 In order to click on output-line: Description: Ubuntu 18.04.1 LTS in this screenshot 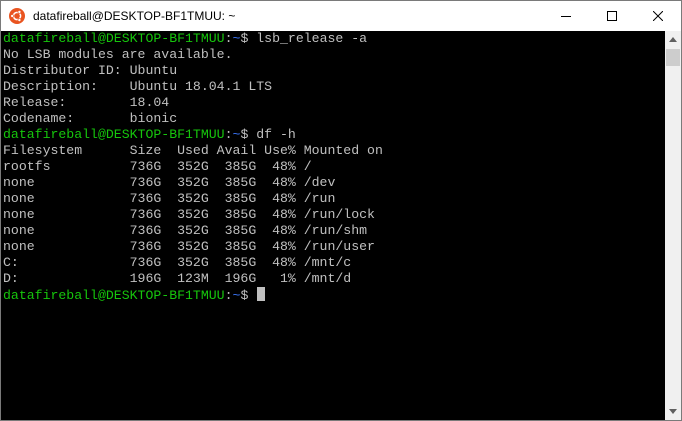, I will do `click(138, 86)`.